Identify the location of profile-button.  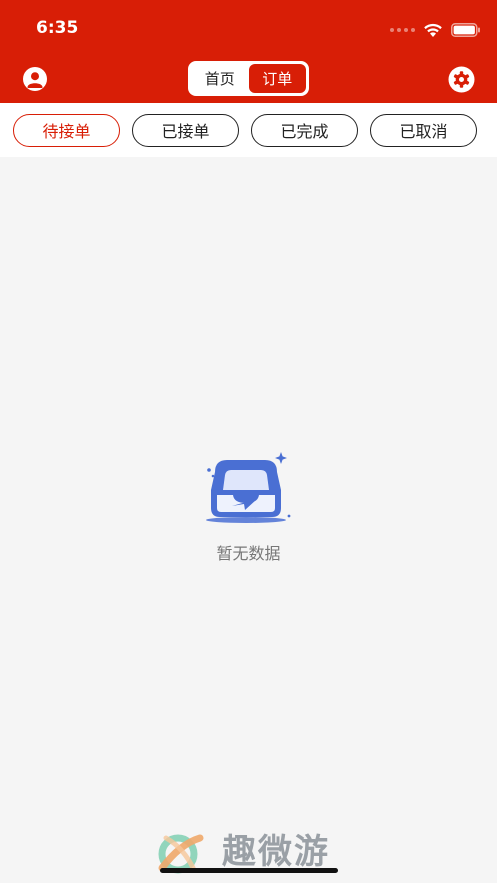
(35, 79).